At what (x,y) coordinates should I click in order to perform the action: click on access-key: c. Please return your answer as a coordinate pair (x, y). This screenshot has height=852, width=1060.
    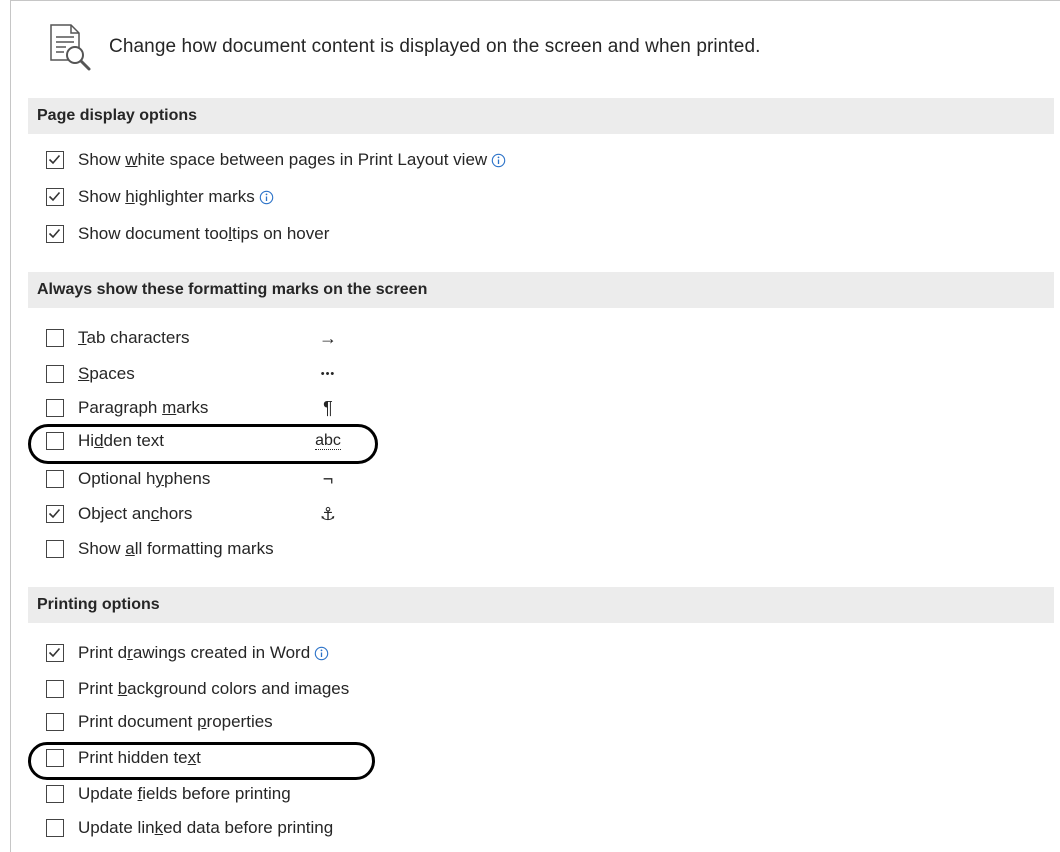
    Looking at the image, I should click on (155, 513).